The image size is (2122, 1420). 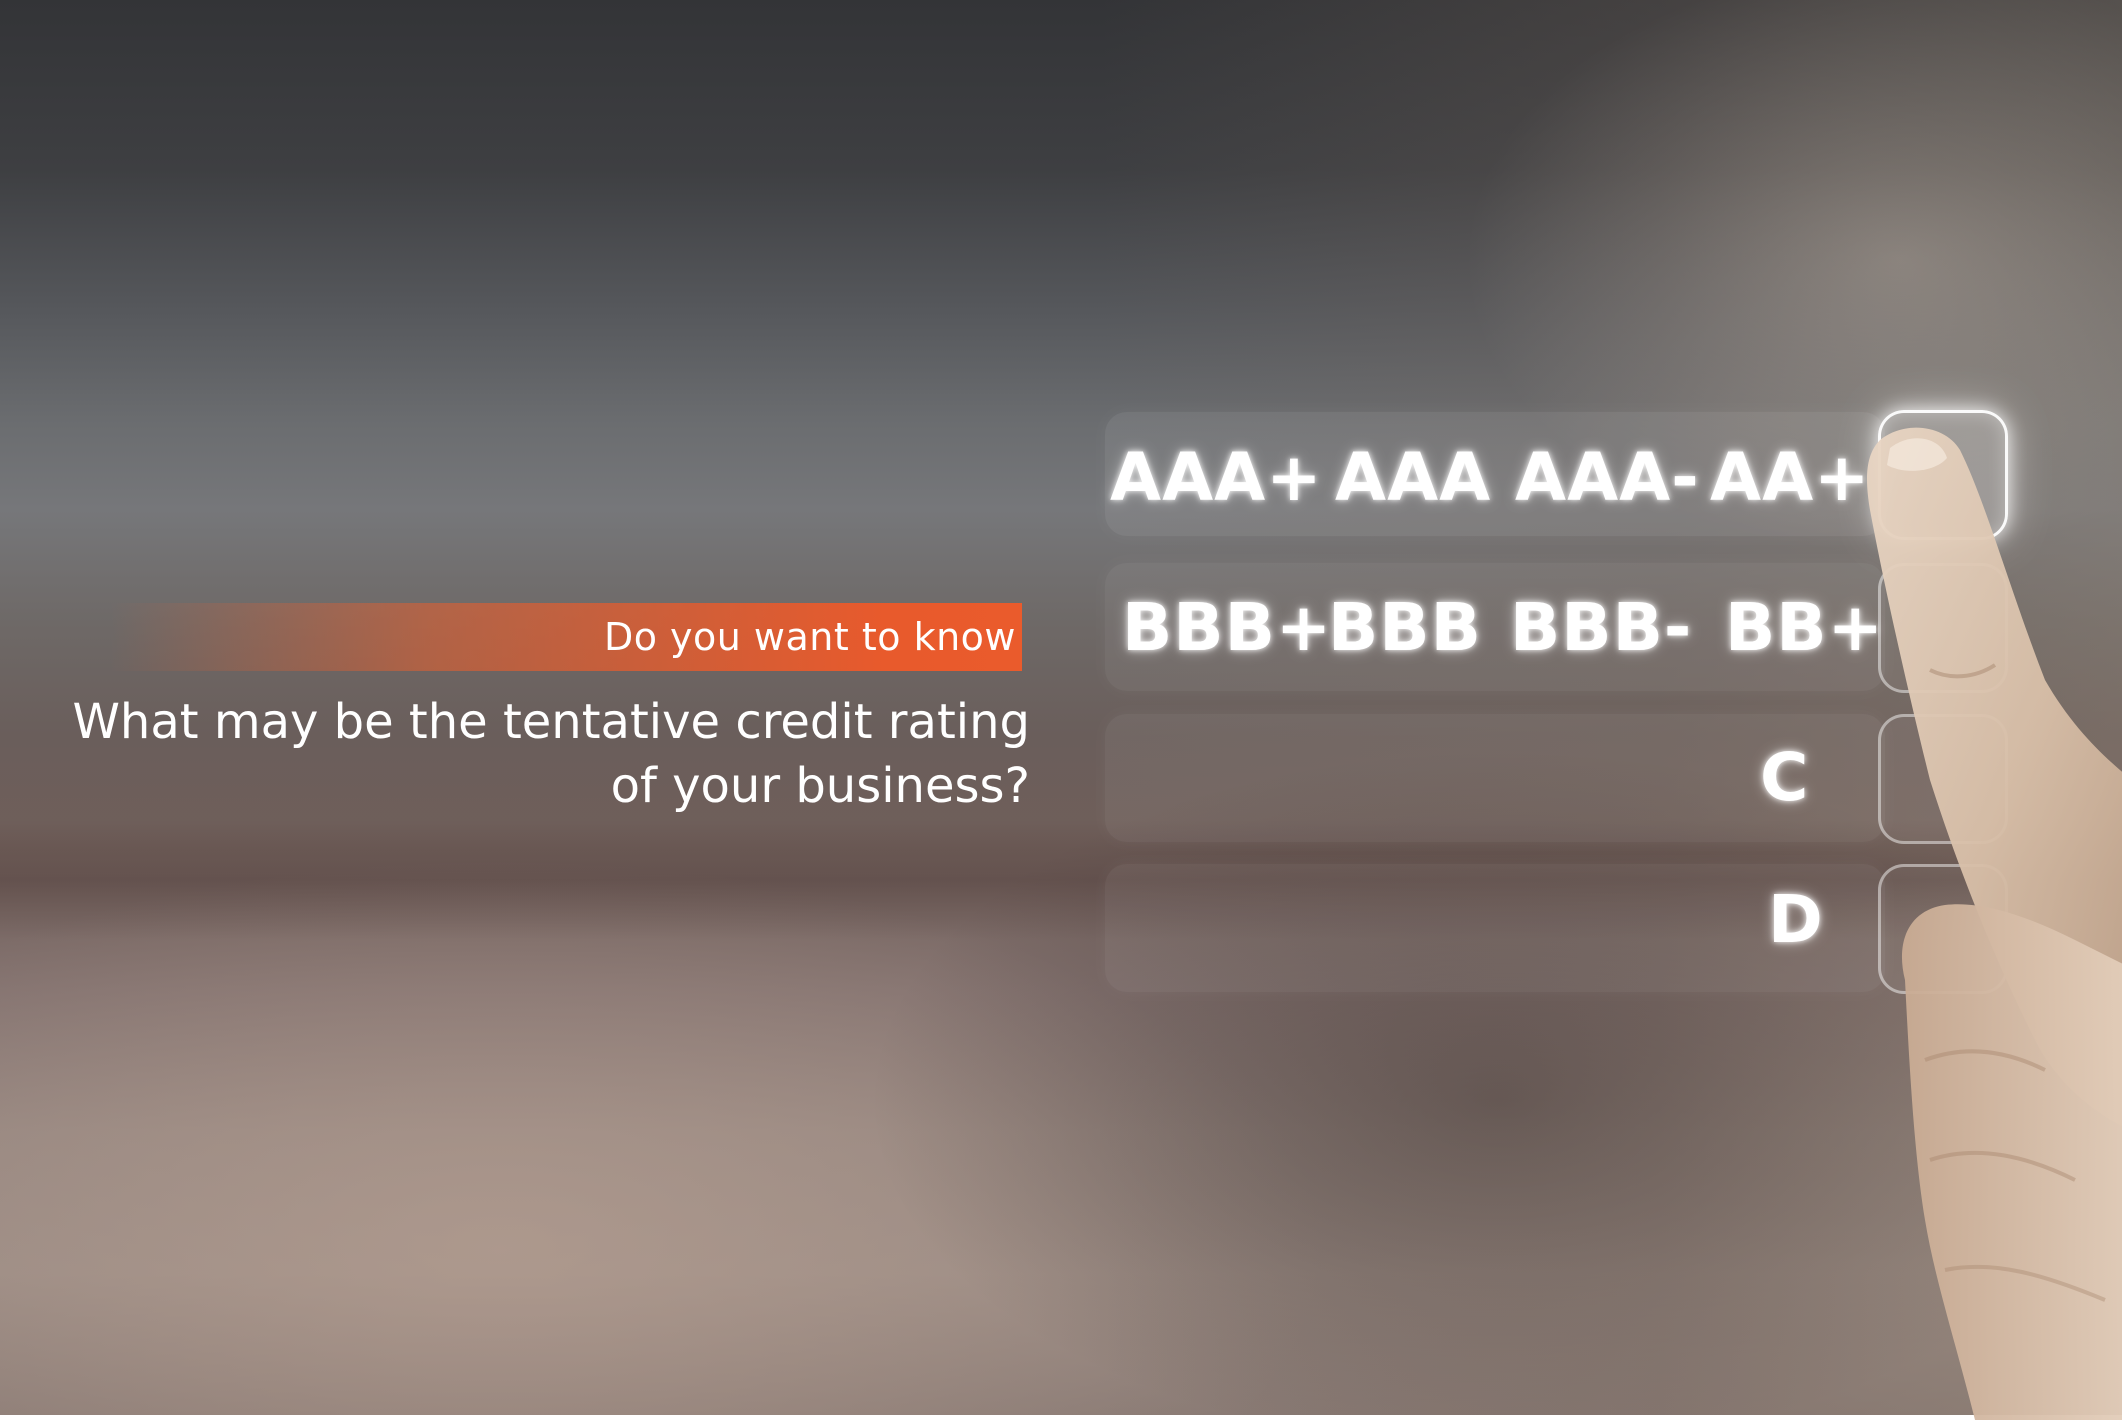 What do you see at coordinates (1227, 627) in the screenshot?
I see `rating-label: BBB+` at bounding box center [1227, 627].